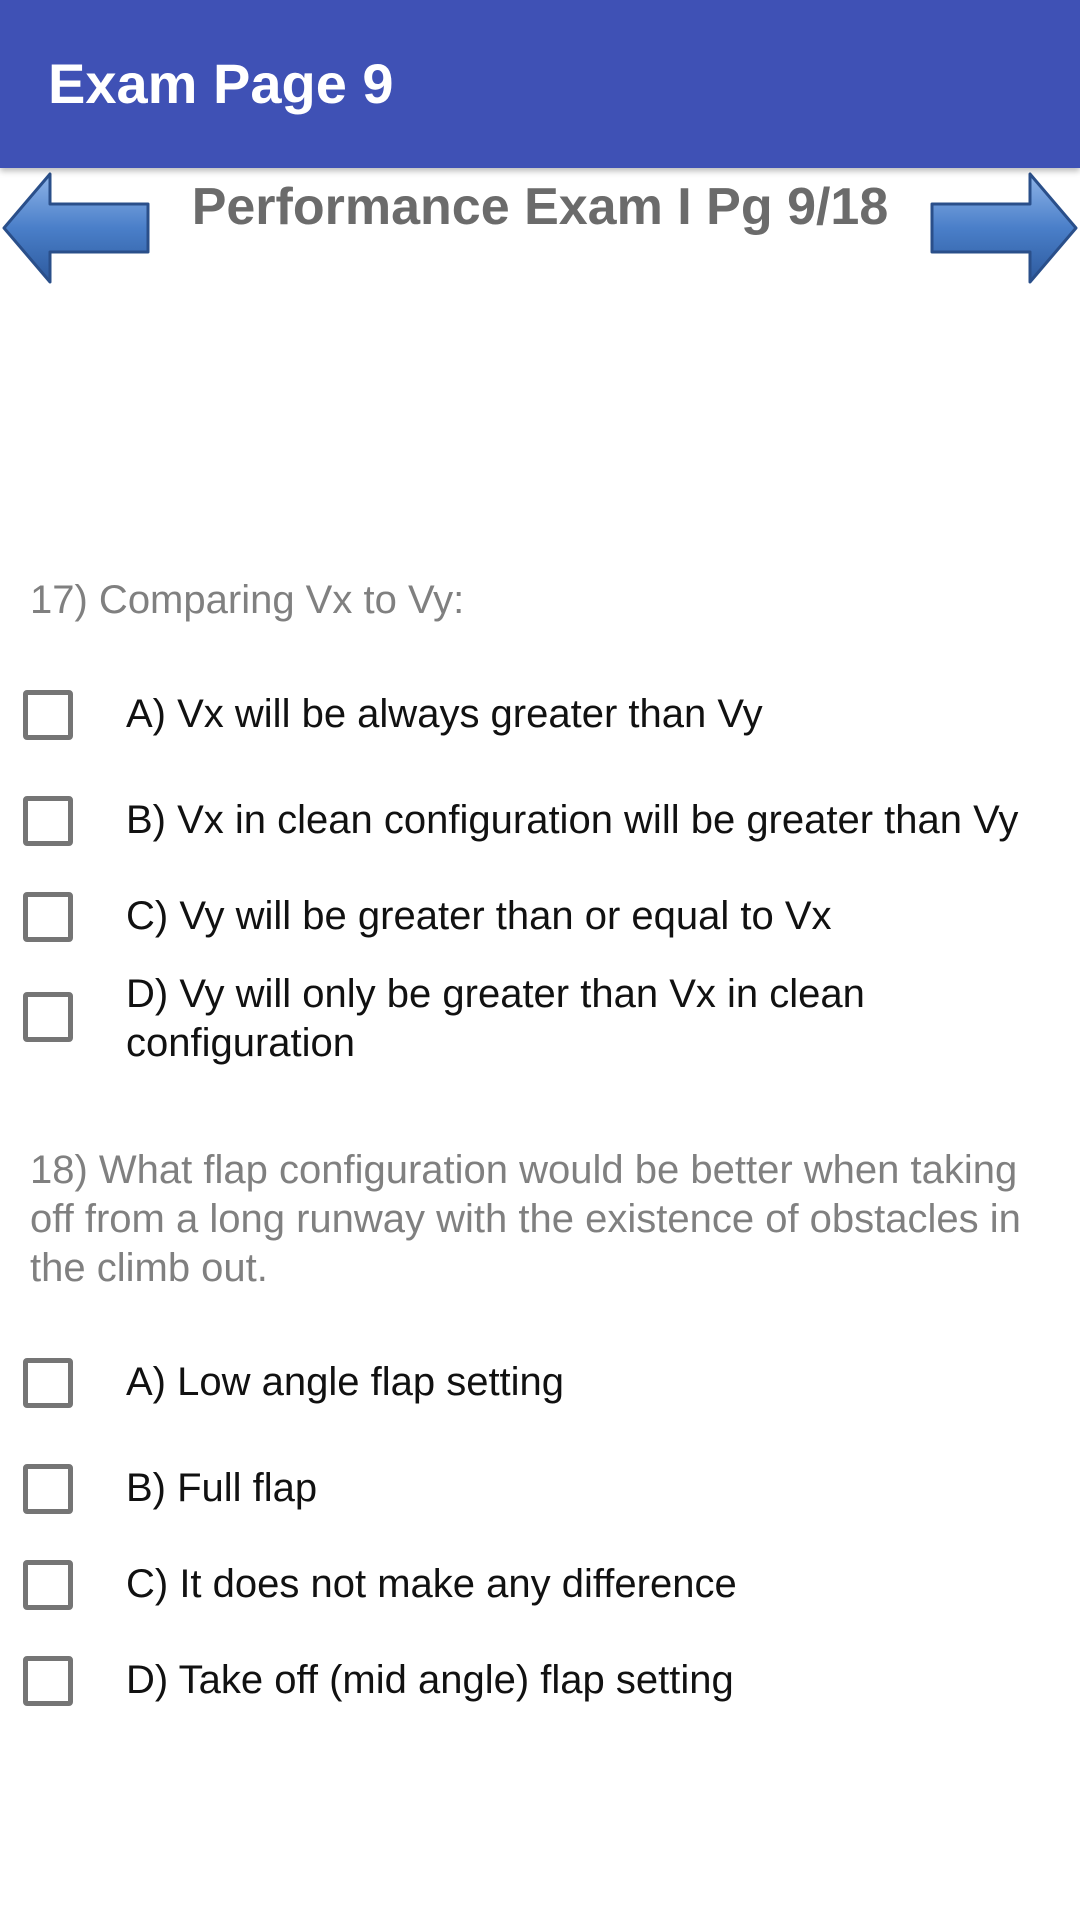  I want to click on q18-option-a-label: A) Low angle flap setting, so click(596, 1382).